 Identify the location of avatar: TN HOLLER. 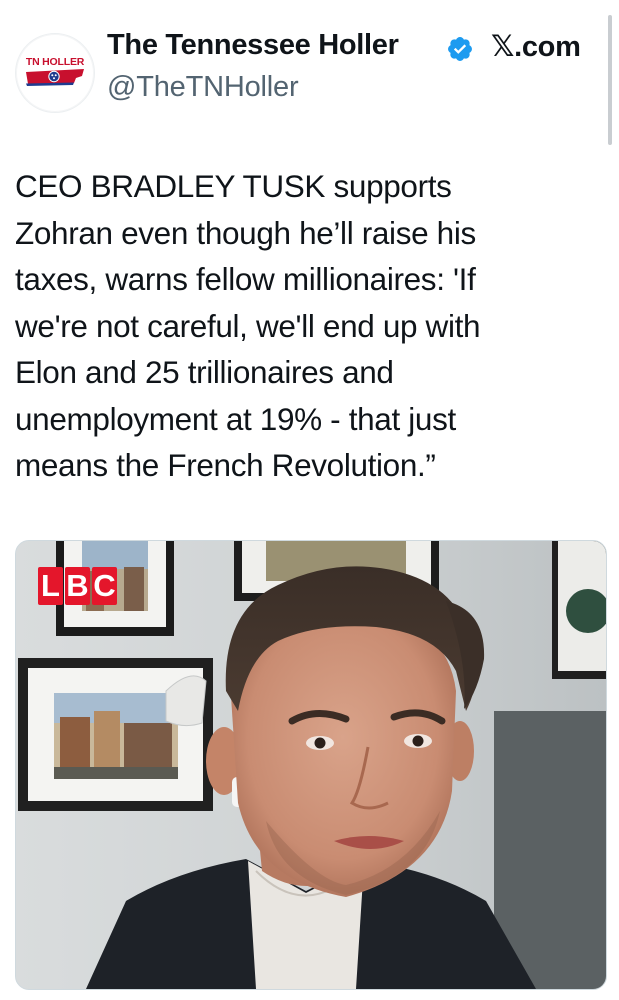
(55, 73).